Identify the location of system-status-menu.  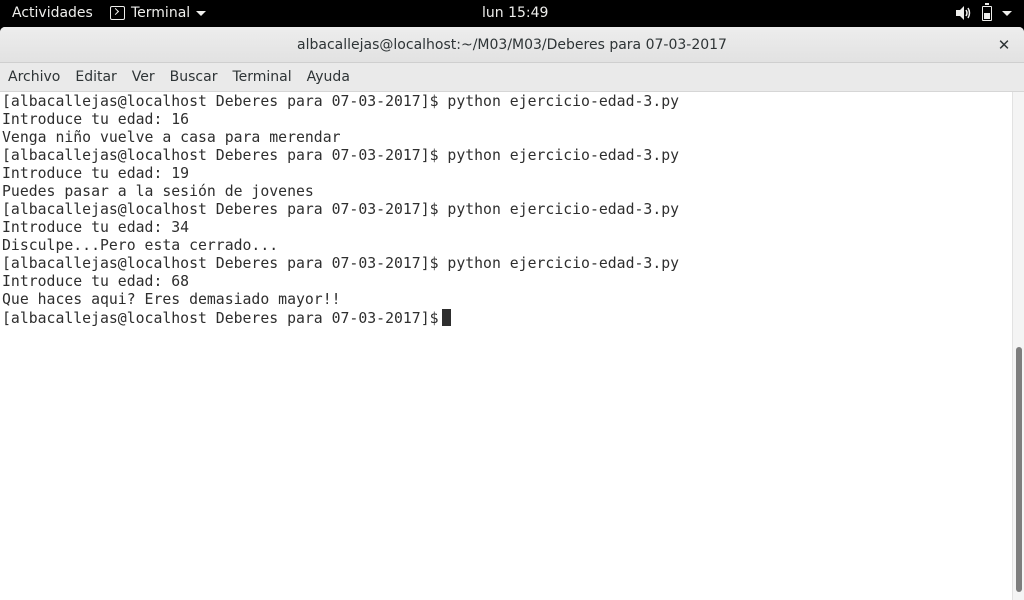
(984, 13).